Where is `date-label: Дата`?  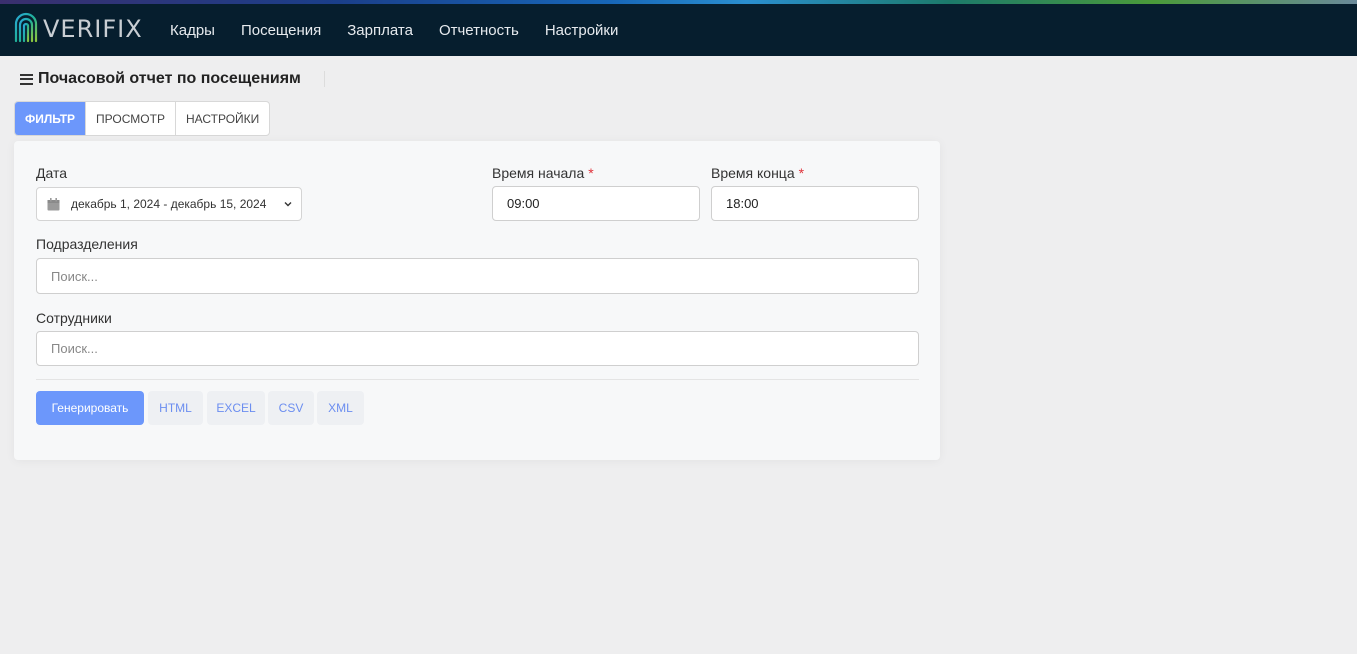 date-label: Дата is located at coordinates (52, 173).